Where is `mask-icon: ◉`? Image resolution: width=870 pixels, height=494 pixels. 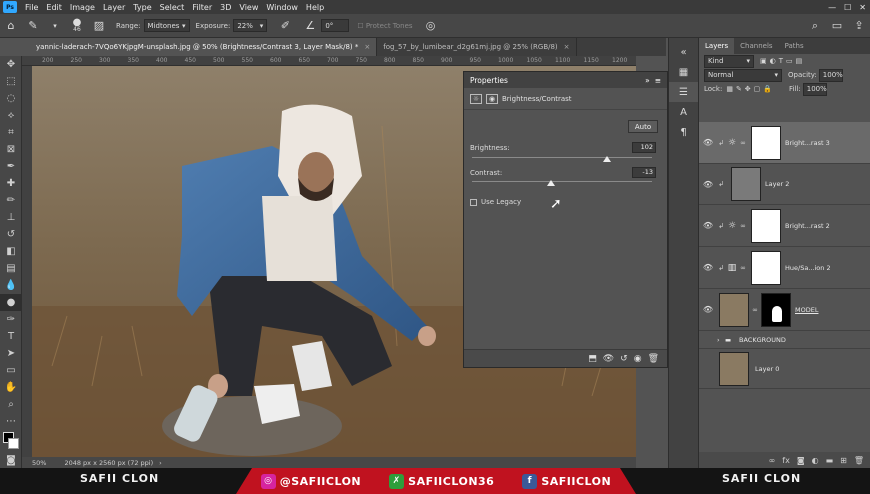 mask-icon: ◉ is located at coordinates (492, 98).